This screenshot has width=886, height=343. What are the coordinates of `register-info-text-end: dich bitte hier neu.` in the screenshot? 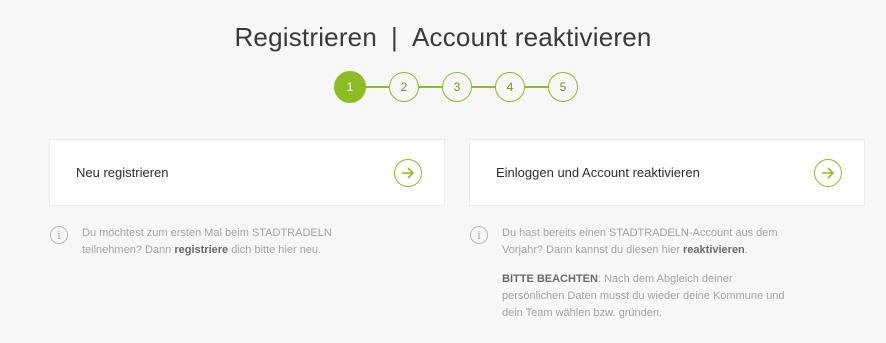 It's located at (275, 250).